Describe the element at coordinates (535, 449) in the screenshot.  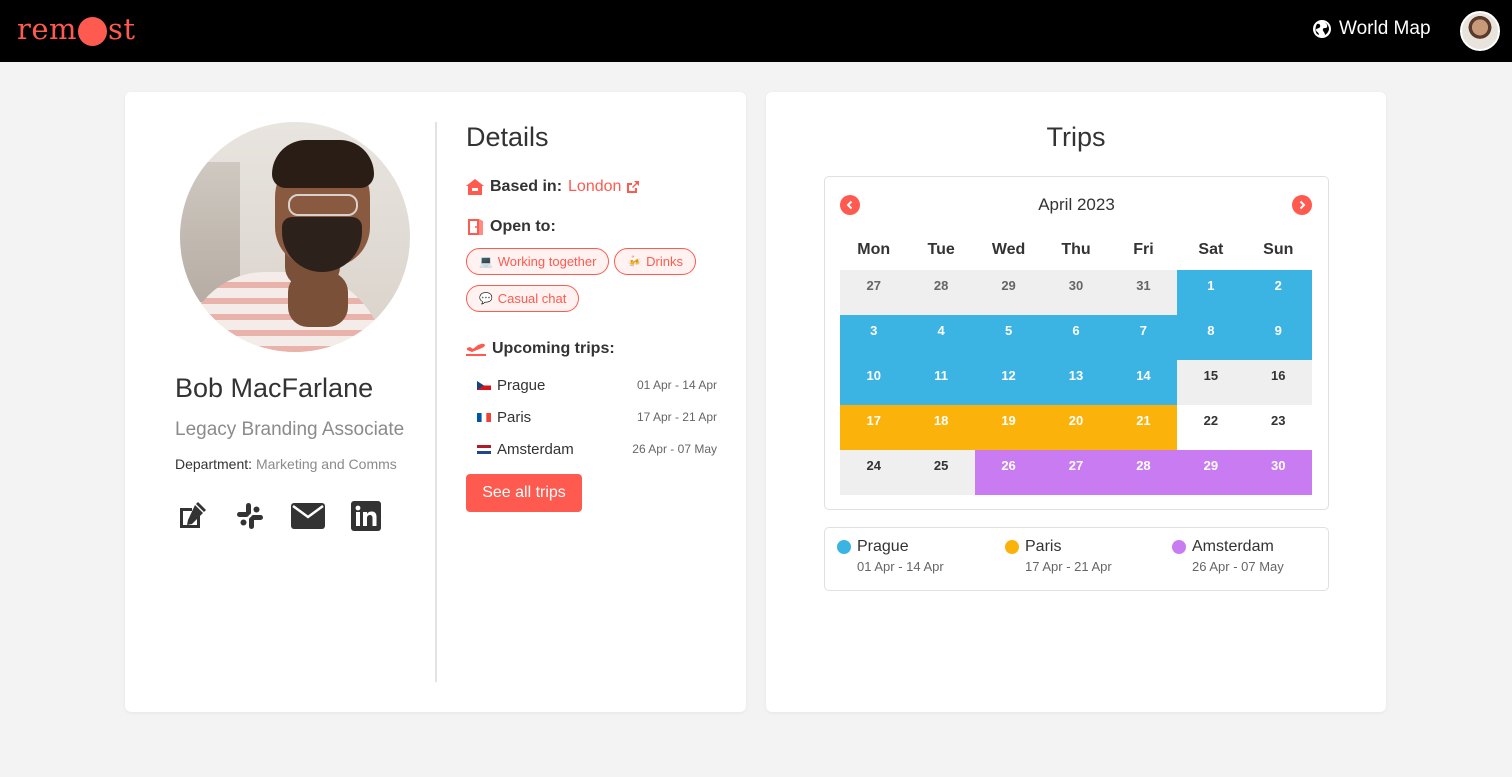
I see `trip-city: Amsterdam` at that location.